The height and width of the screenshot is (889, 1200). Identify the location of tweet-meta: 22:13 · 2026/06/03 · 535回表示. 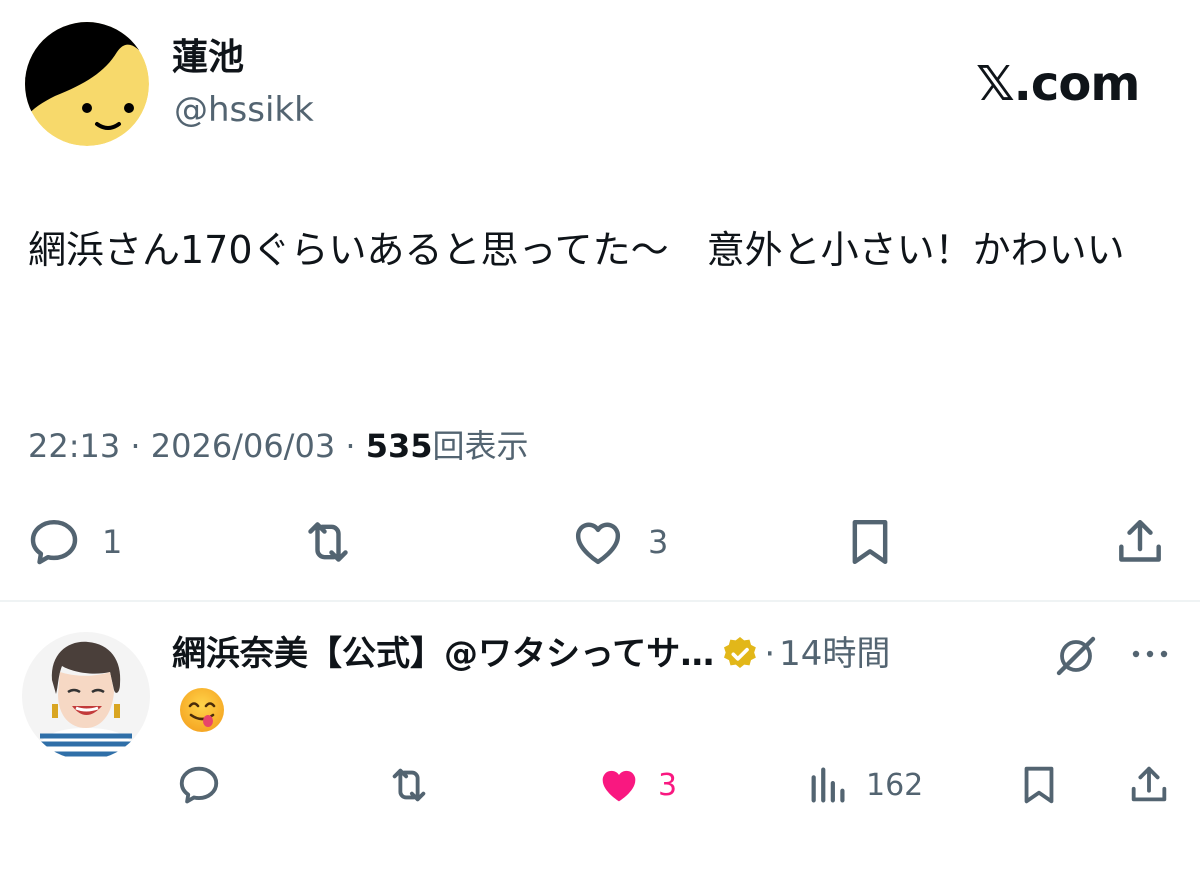
(278, 446).